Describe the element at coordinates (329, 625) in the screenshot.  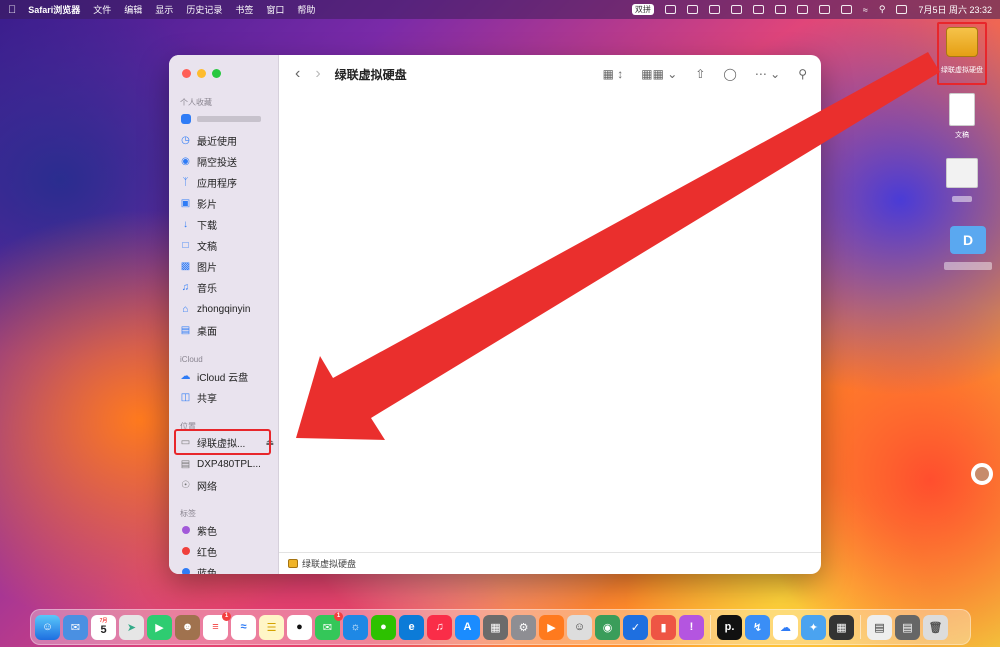
I see `dock-messages-icon: ✉ 1` at that location.